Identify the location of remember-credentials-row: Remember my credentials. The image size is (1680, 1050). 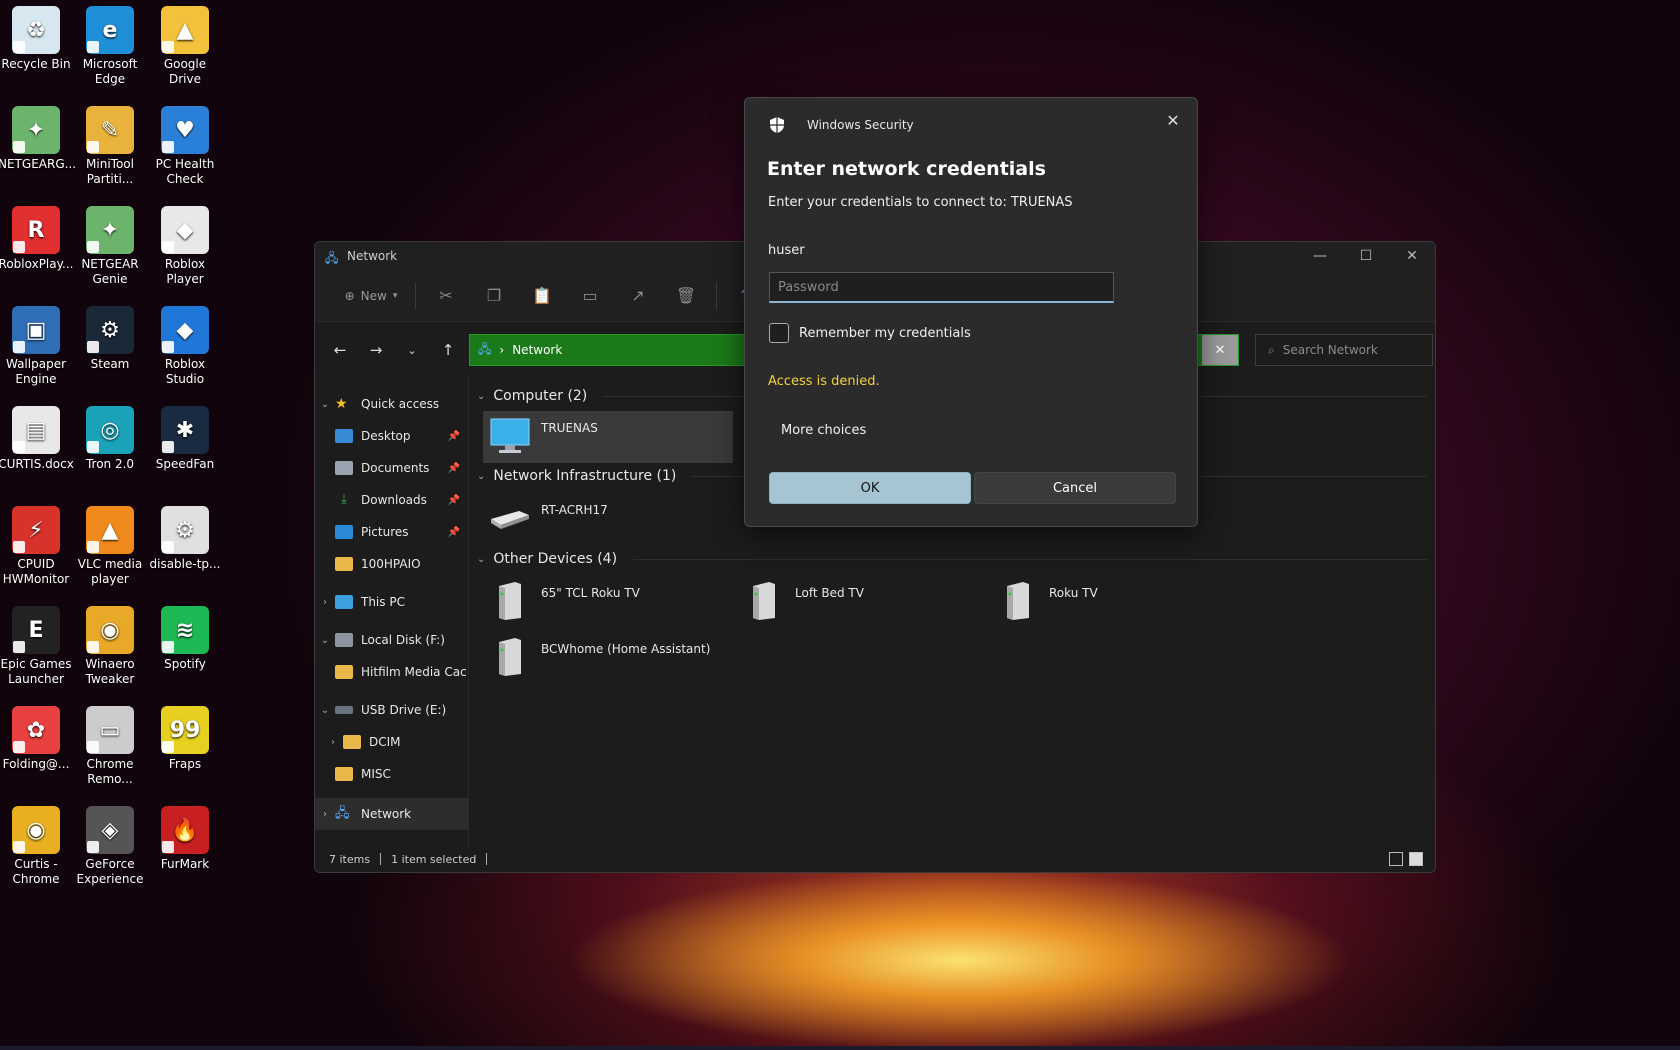
(870, 333).